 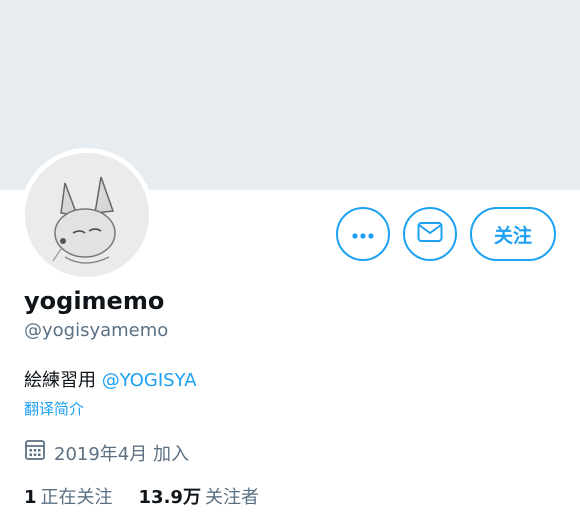 I want to click on bio-text: 絵練習用, so click(x=63, y=380).